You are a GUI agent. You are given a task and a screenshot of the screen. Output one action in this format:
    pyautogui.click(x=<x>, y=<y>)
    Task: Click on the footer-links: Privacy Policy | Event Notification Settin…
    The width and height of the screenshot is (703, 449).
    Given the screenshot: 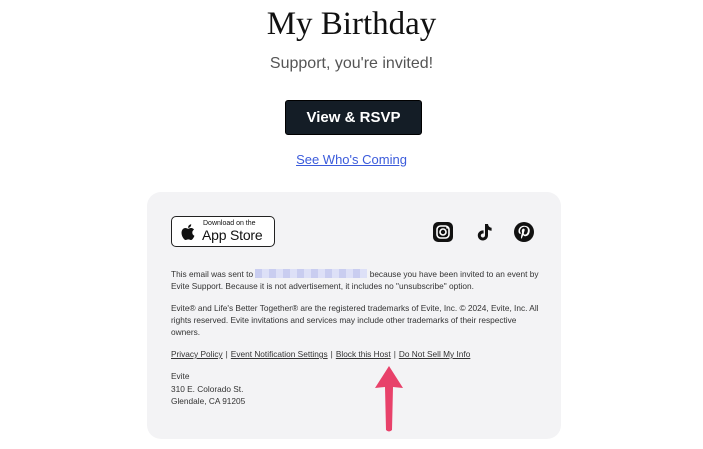 What is the action you would take?
    pyautogui.click(x=320, y=354)
    